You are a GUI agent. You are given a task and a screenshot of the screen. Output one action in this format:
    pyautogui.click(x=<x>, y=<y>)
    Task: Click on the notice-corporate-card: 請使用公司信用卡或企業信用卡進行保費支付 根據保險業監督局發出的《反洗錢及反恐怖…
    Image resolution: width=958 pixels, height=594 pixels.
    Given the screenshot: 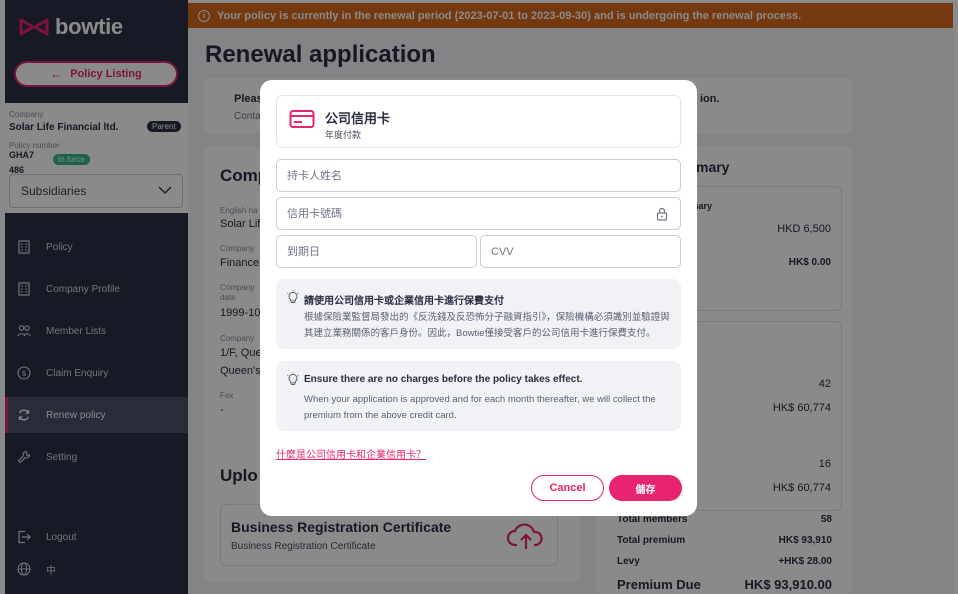 What is the action you would take?
    pyautogui.click(x=478, y=314)
    